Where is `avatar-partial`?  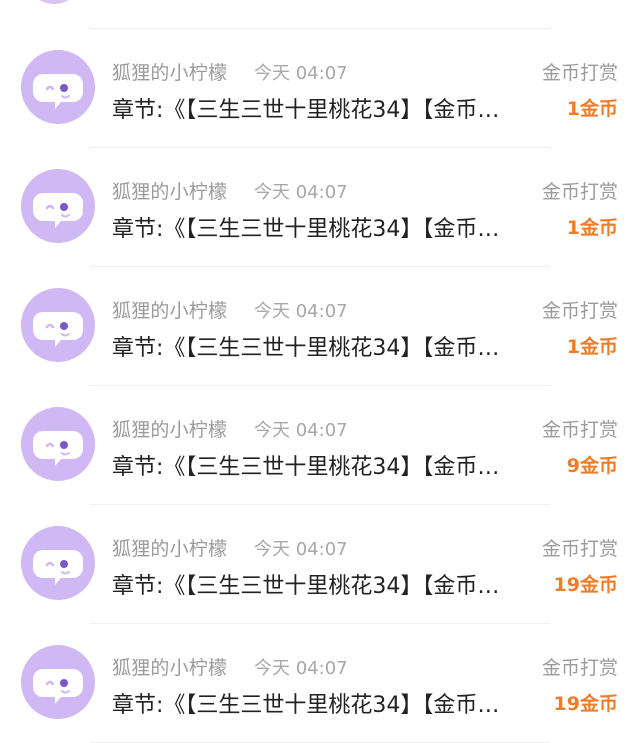
avatar-partial is located at coordinates (54, 2).